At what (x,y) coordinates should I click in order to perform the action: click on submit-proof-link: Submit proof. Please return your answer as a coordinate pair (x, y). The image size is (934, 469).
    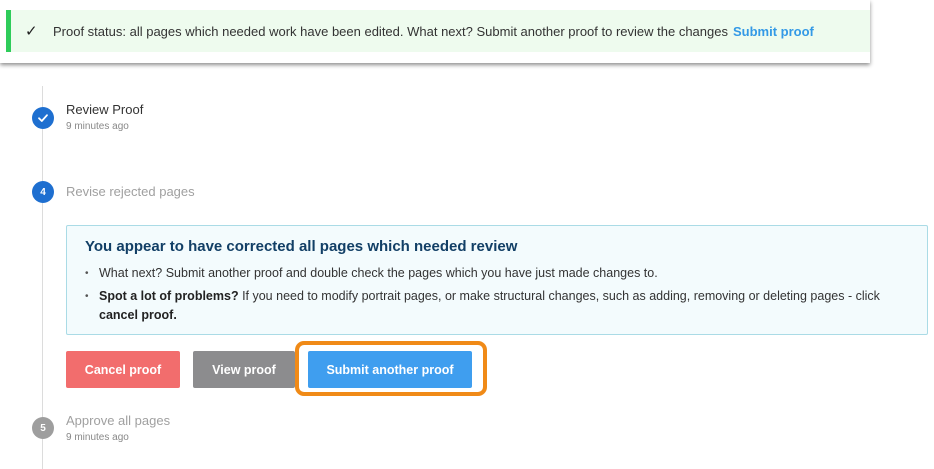
    Looking at the image, I should click on (773, 31).